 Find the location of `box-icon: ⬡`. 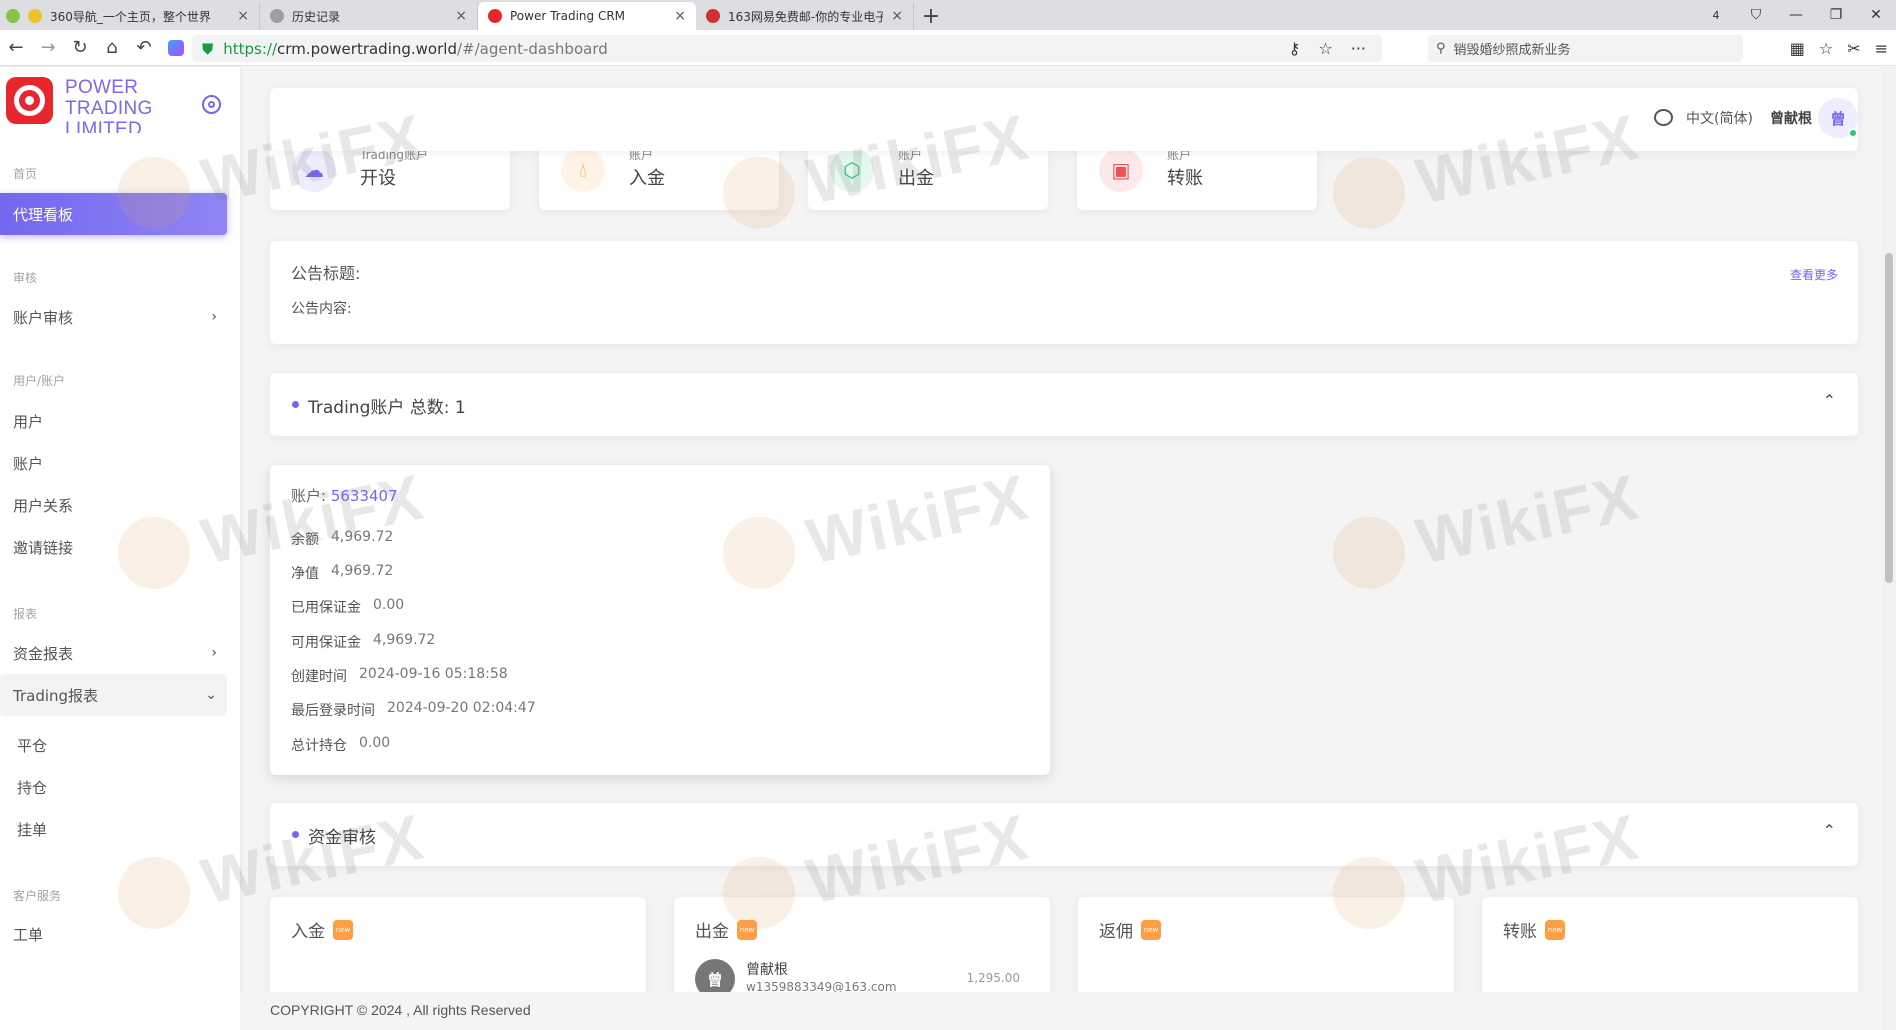

box-icon: ⬡ is located at coordinates (852, 170).